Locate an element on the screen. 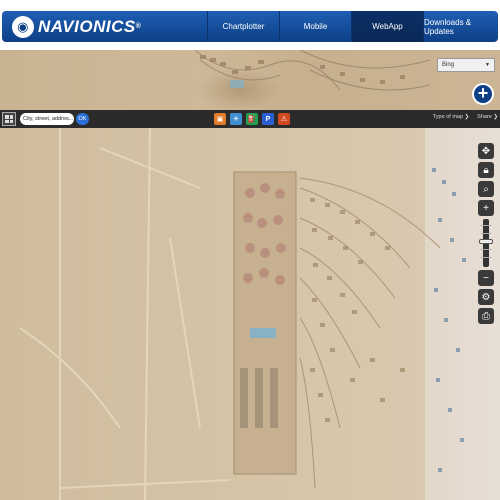  fuel-icon: ⛽ is located at coordinates (252, 119).